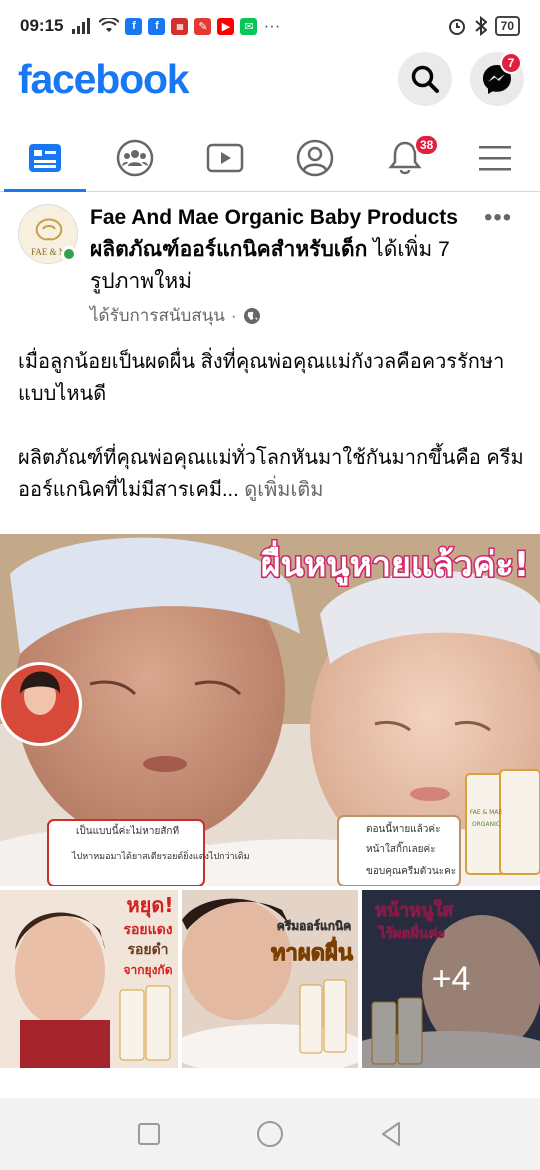 The width and height of the screenshot is (540, 1170). I want to click on tab-notifications: 38, so click(405, 157).